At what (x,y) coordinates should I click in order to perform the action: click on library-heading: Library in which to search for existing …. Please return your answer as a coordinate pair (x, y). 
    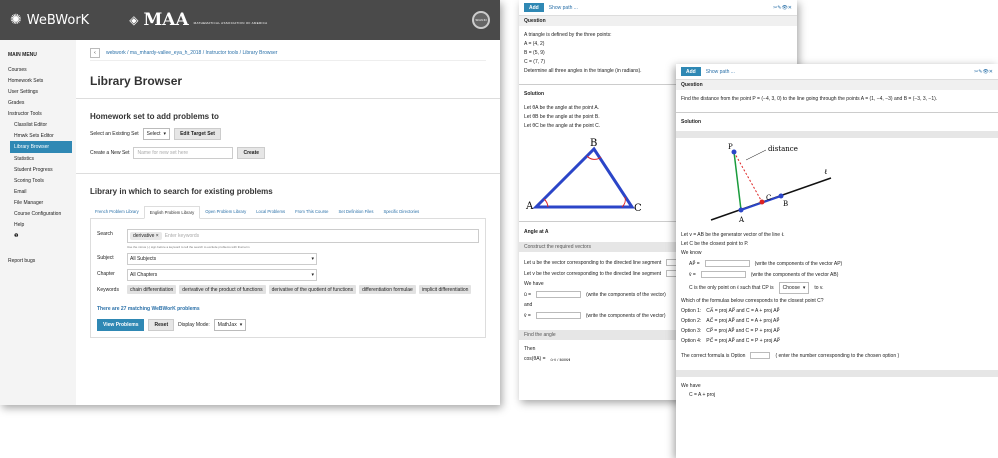
    Looking at the image, I should click on (181, 191).